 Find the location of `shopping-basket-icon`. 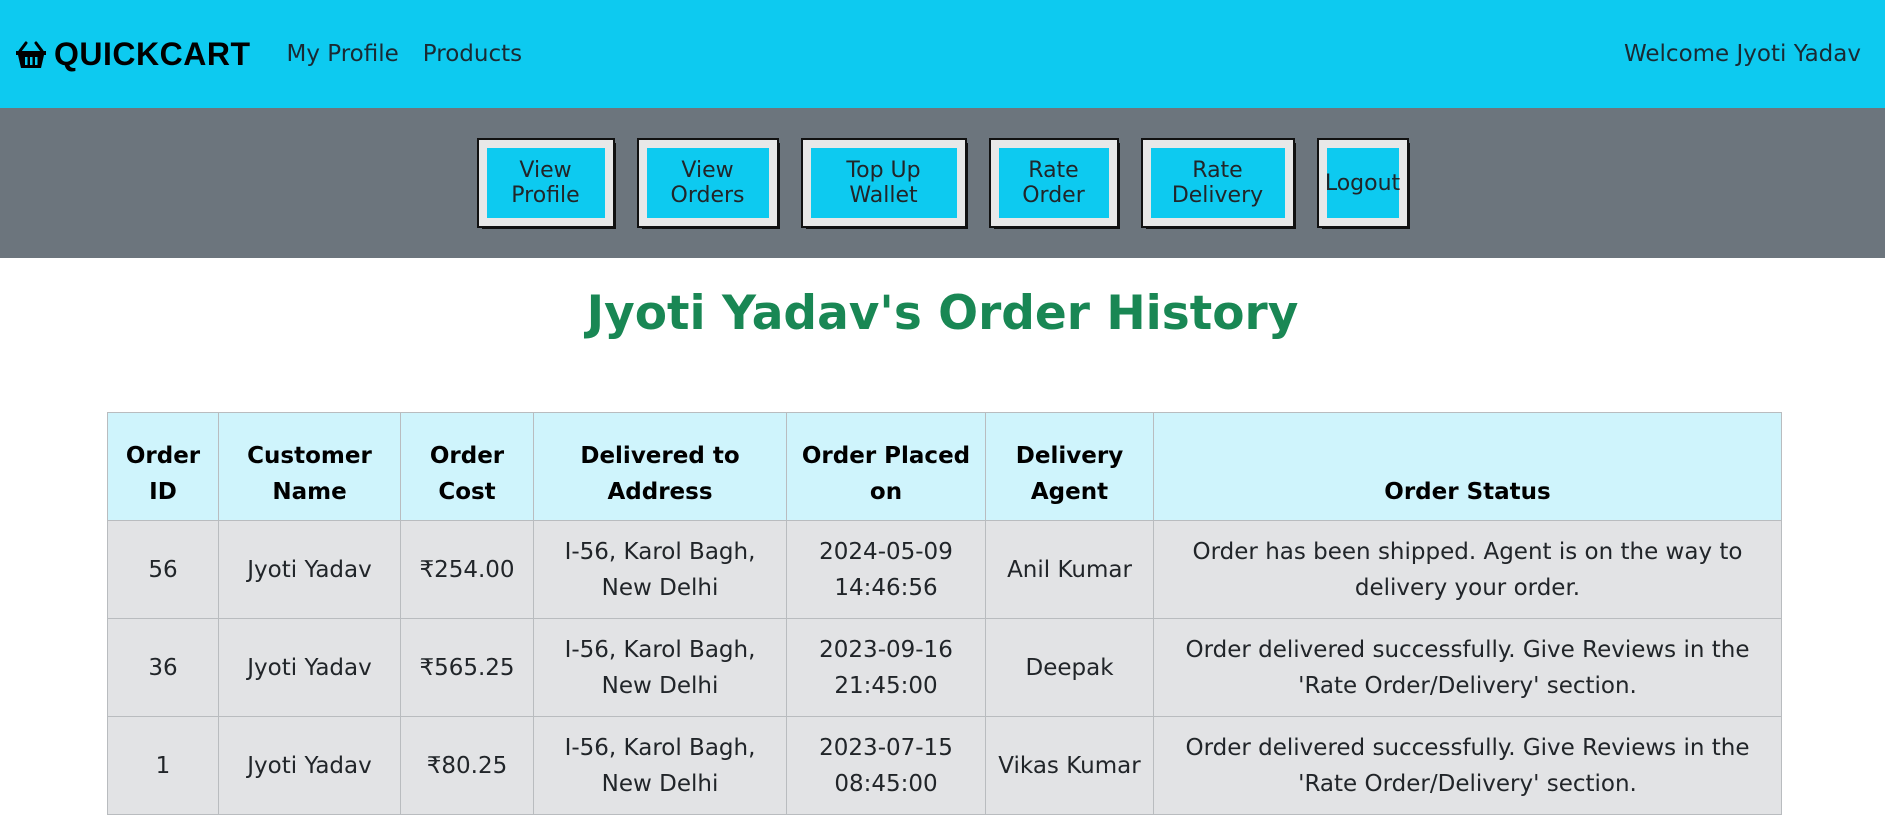

shopping-basket-icon is located at coordinates (31, 54).